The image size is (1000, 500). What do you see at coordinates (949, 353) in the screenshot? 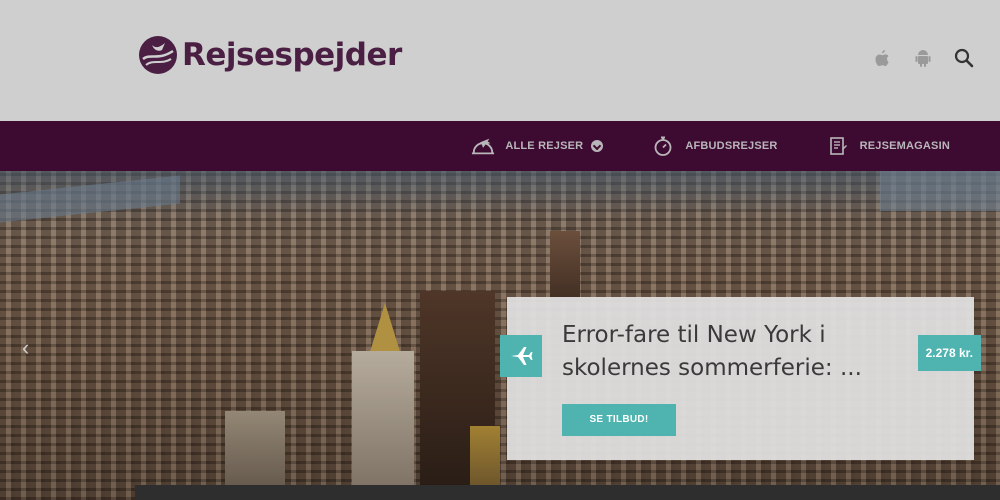
I see `price-badge: 2.278 kr.` at bounding box center [949, 353].